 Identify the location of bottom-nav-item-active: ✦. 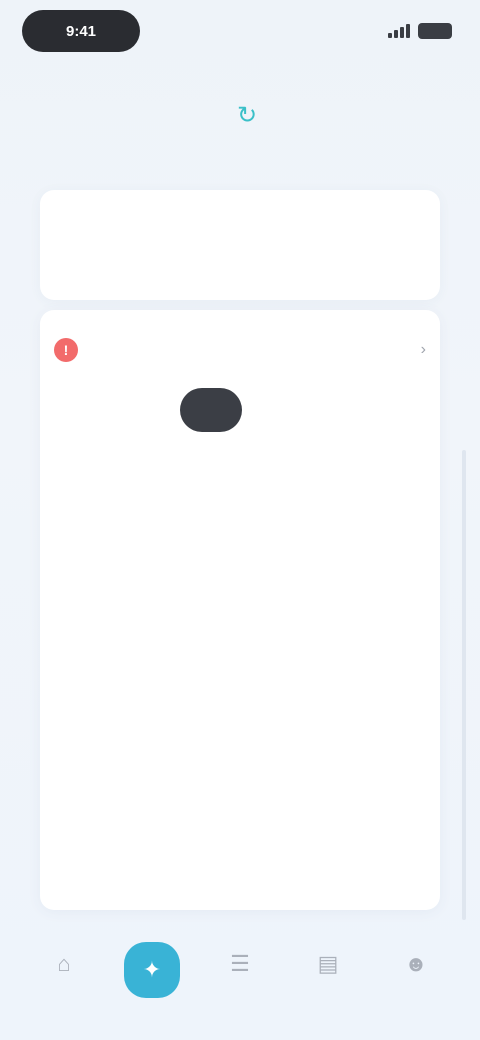
(152, 973).